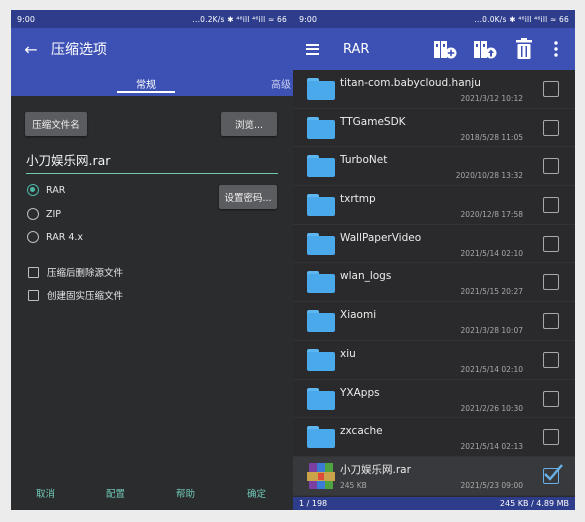  Describe the element at coordinates (85, 273) in the screenshot. I see `option-label: 压缩后删除源文件` at that location.